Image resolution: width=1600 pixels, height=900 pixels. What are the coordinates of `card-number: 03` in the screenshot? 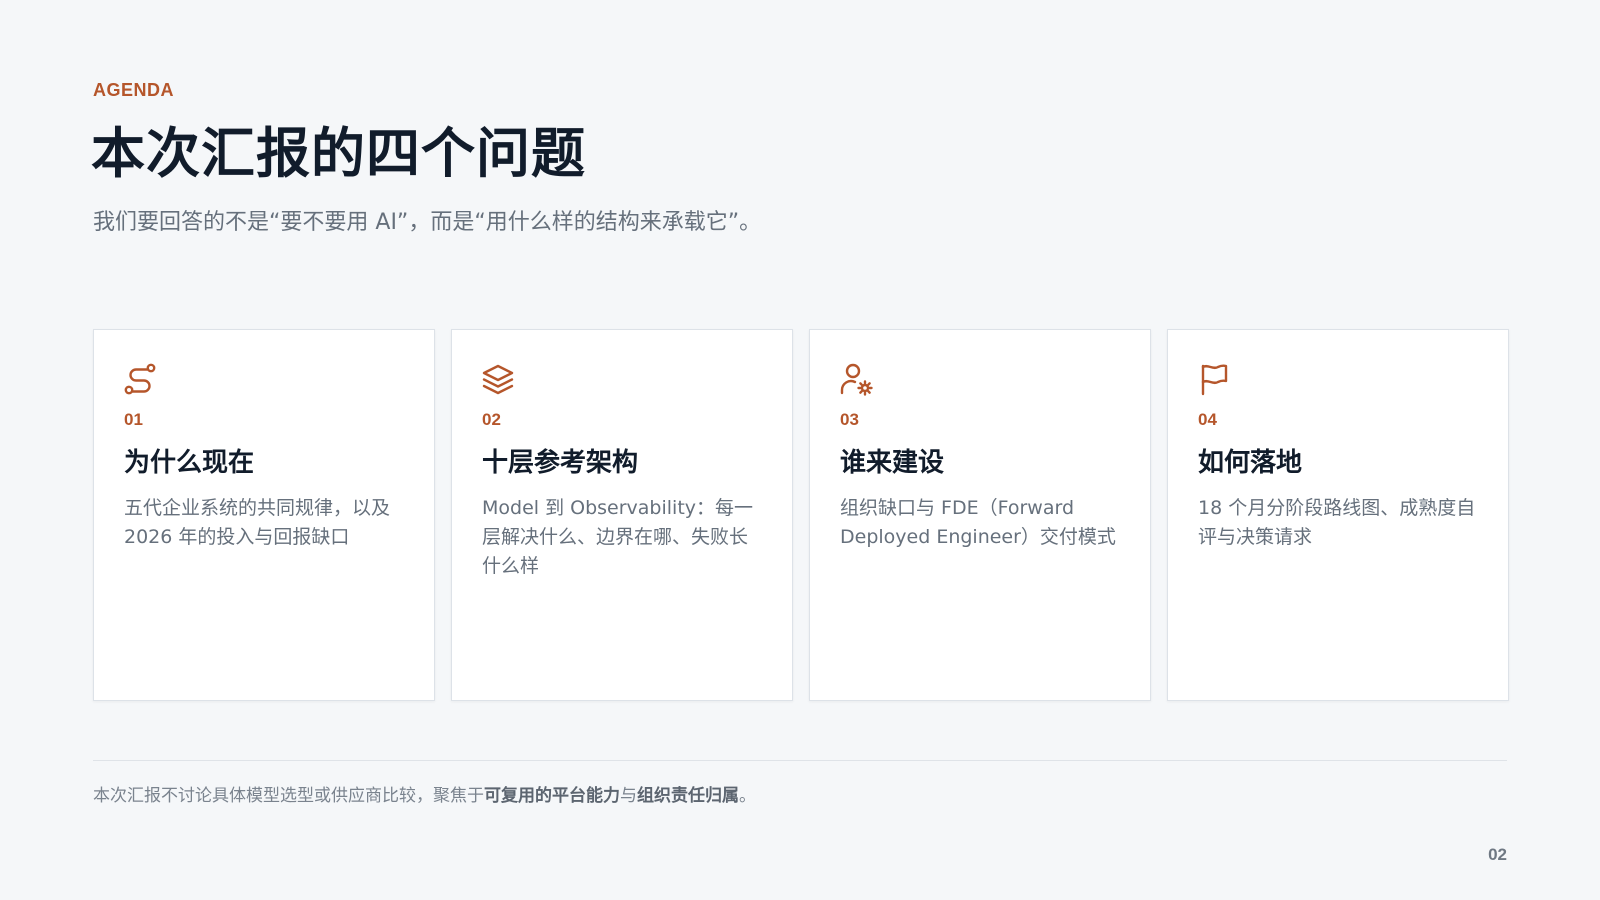 It's located at (849, 419).